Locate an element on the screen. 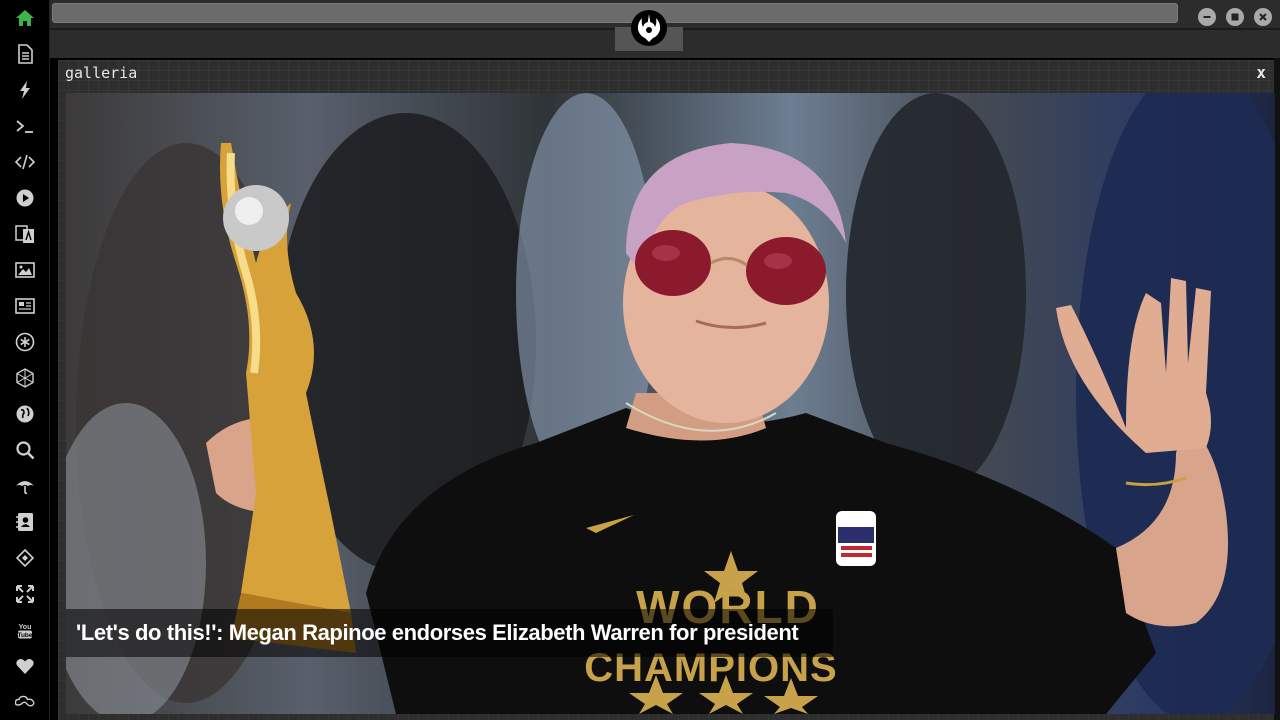 Image resolution: width=1280 pixels, height=720 pixels. search-icon is located at coordinates (25, 450).